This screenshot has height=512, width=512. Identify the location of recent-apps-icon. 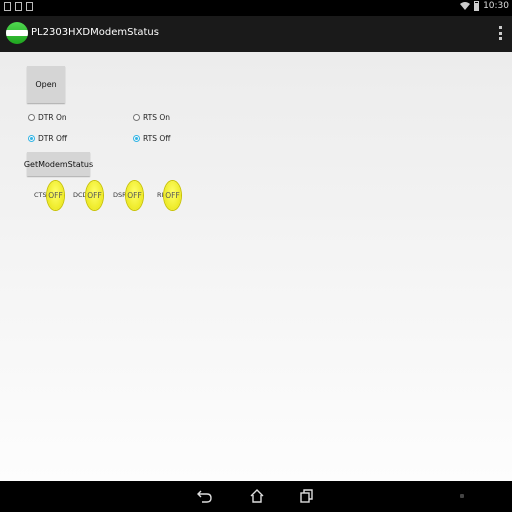
(307, 496).